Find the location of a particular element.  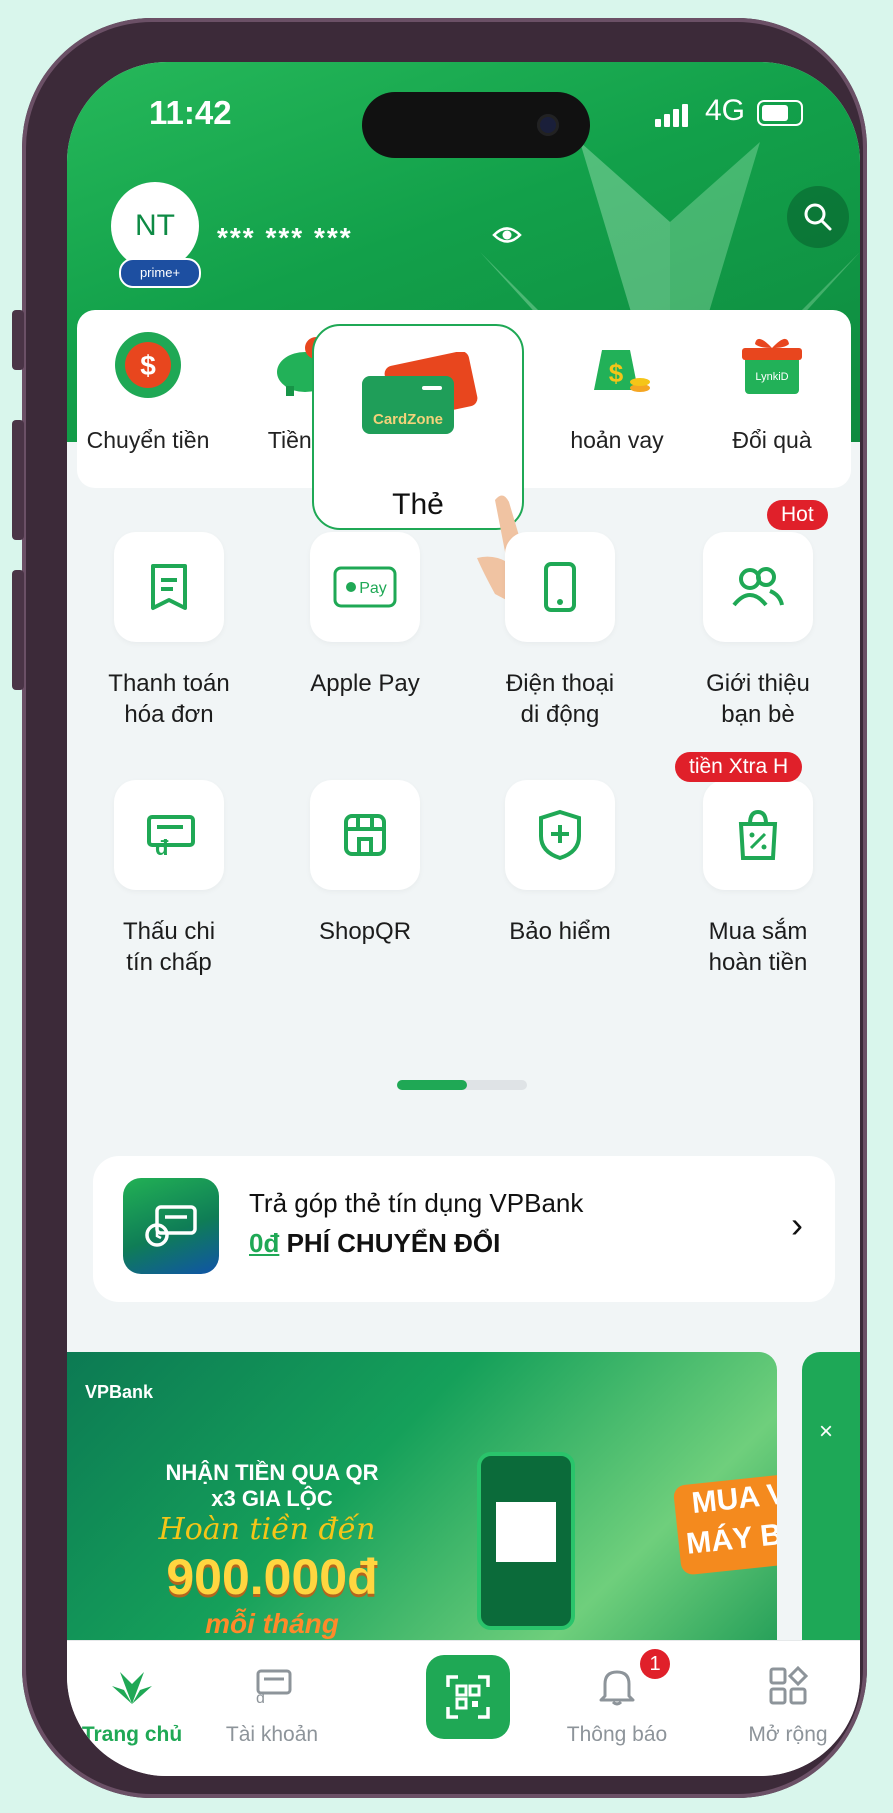

nav-qr-scan is located at coordinates (468, 1697).